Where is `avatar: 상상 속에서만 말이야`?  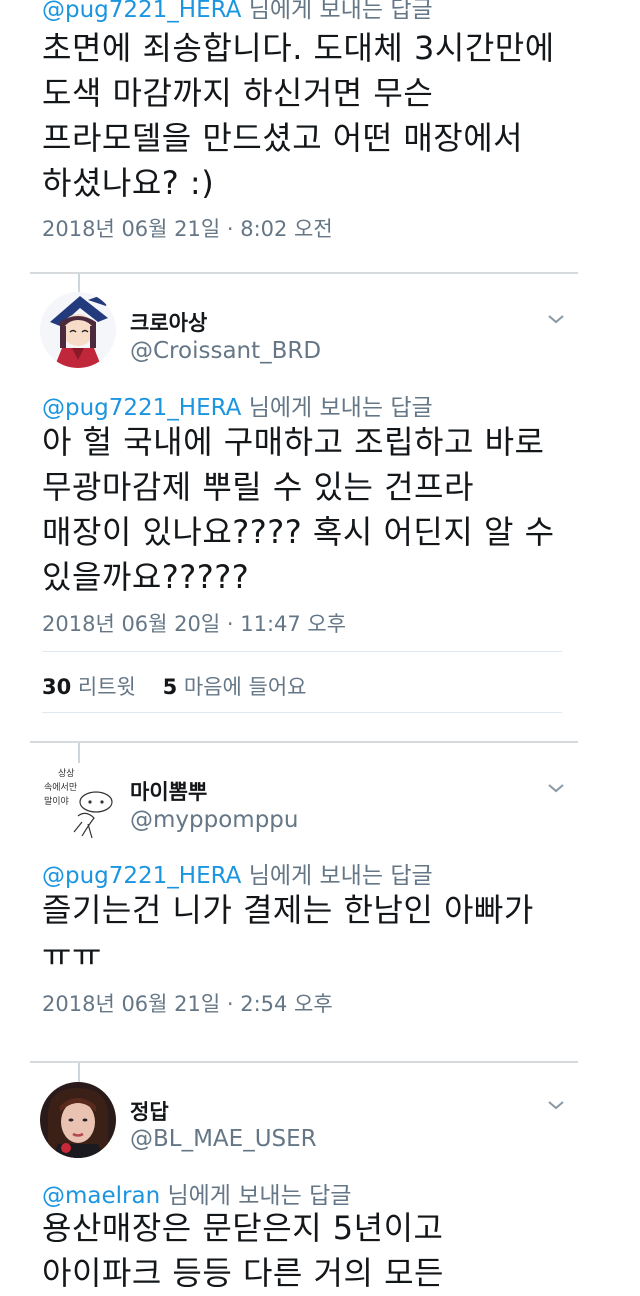
avatar: 상상 속에서만 말이야 is located at coordinates (78, 804).